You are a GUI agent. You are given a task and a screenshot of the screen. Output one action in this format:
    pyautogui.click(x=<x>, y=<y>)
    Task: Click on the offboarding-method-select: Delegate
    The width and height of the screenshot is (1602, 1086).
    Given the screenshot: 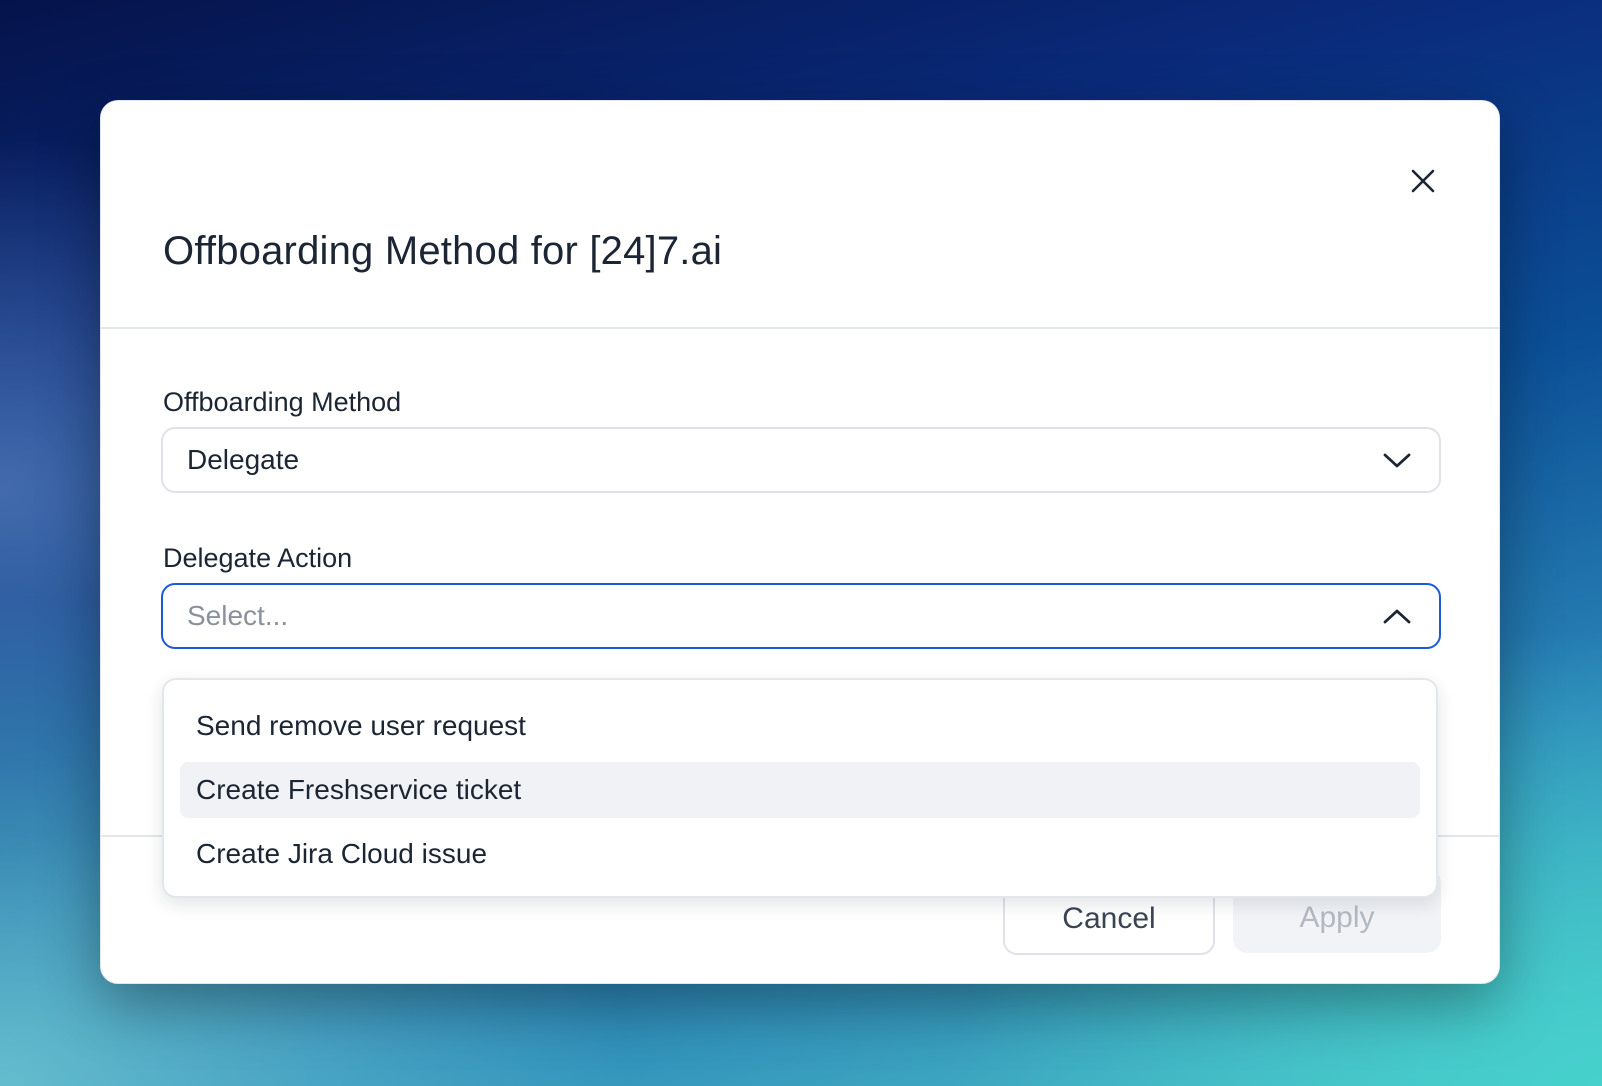 What is the action you would take?
    pyautogui.click(x=801, y=460)
    